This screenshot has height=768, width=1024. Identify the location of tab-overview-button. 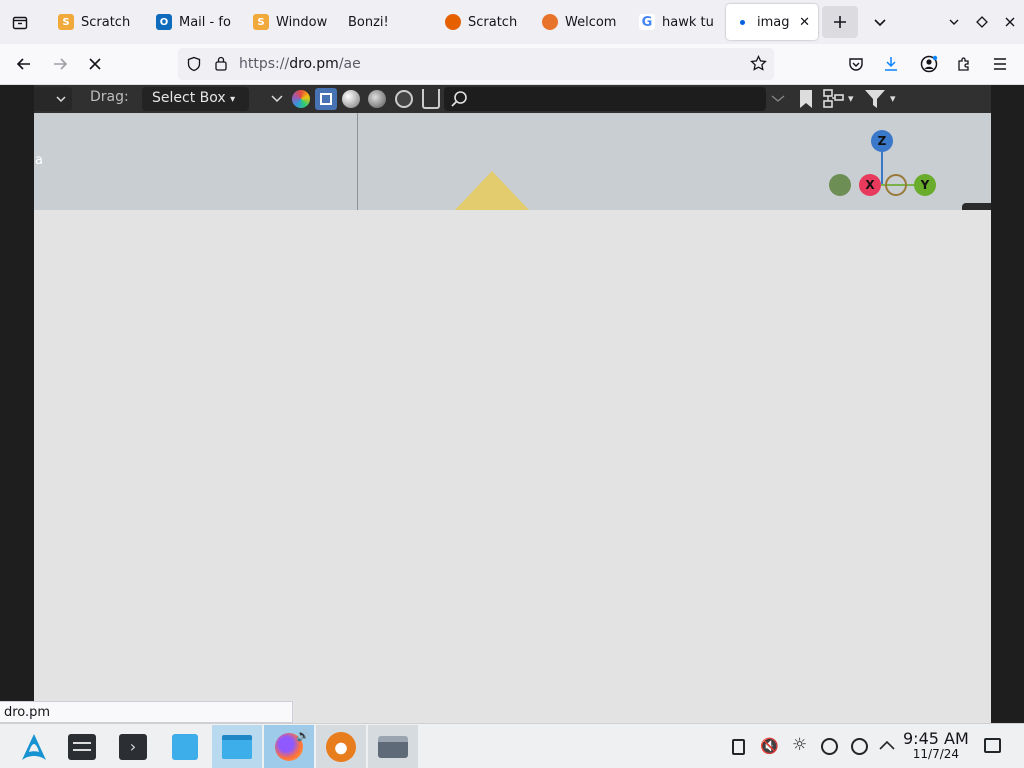
(20, 22).